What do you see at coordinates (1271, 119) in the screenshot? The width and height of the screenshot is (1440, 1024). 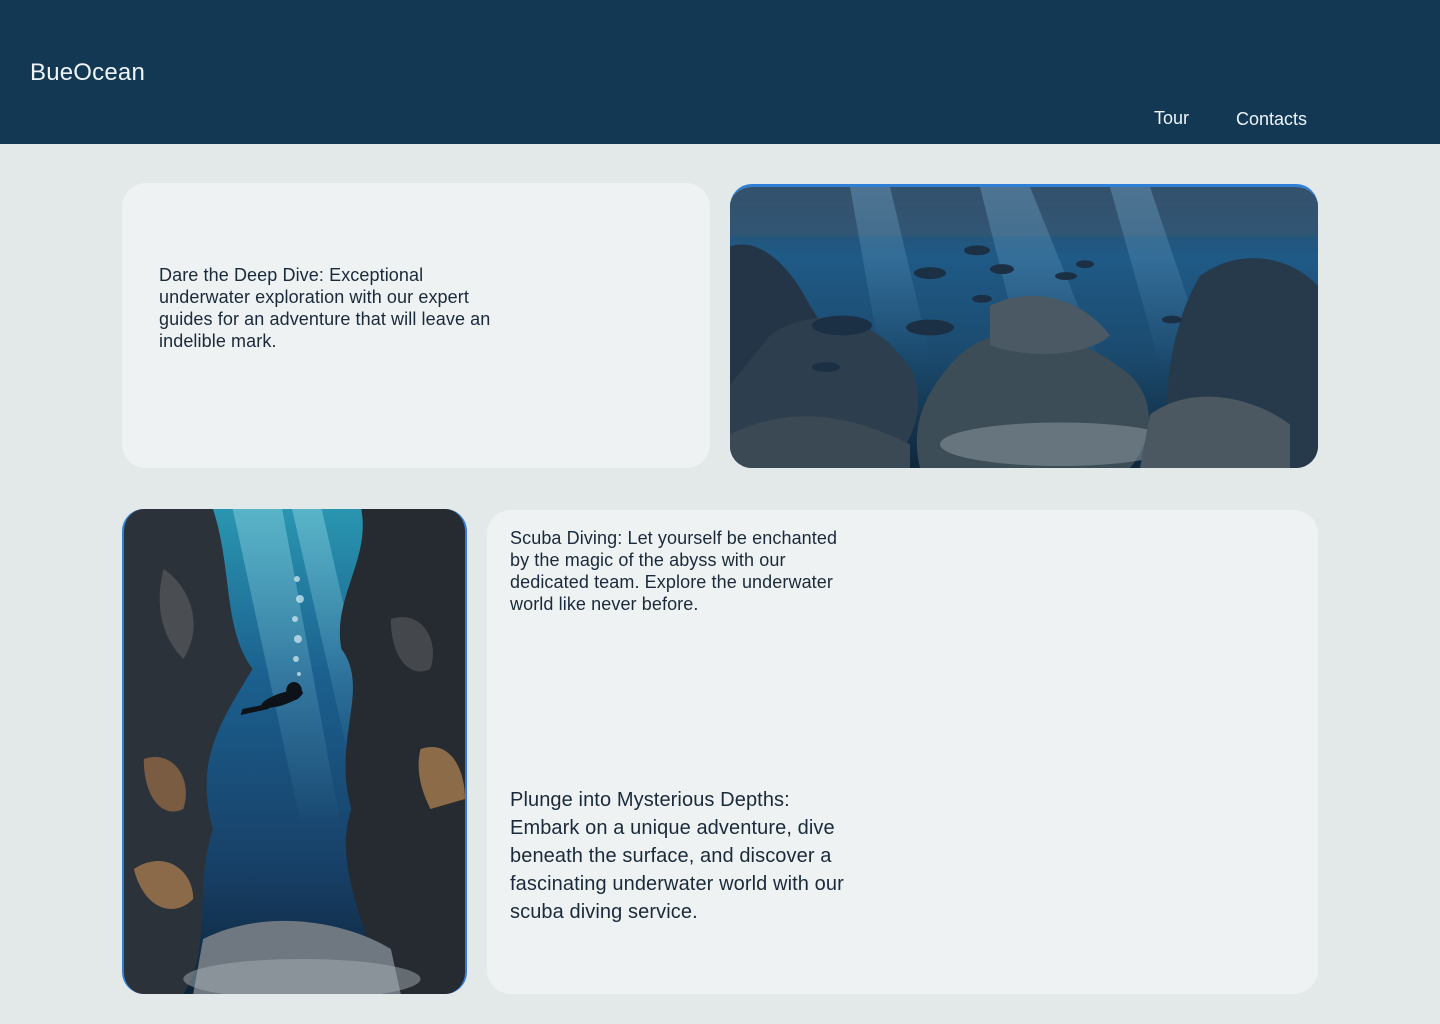 I see `nav-link-contacts: Contacts` at bounding box center [1271, 119].